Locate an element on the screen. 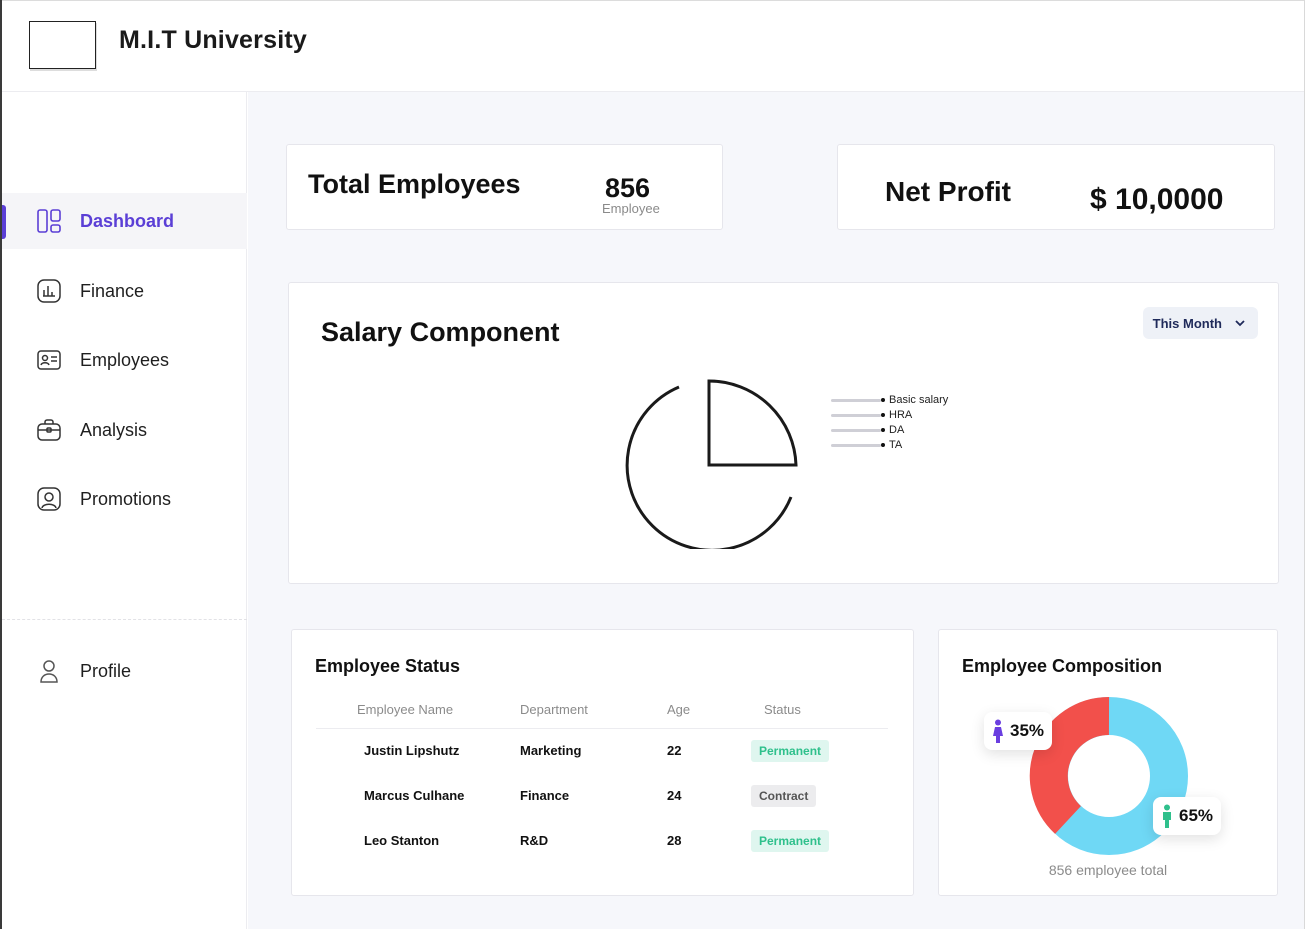 The image size is (1305, 929). female-percentage: 35% is located at coordinates (1027, 730).